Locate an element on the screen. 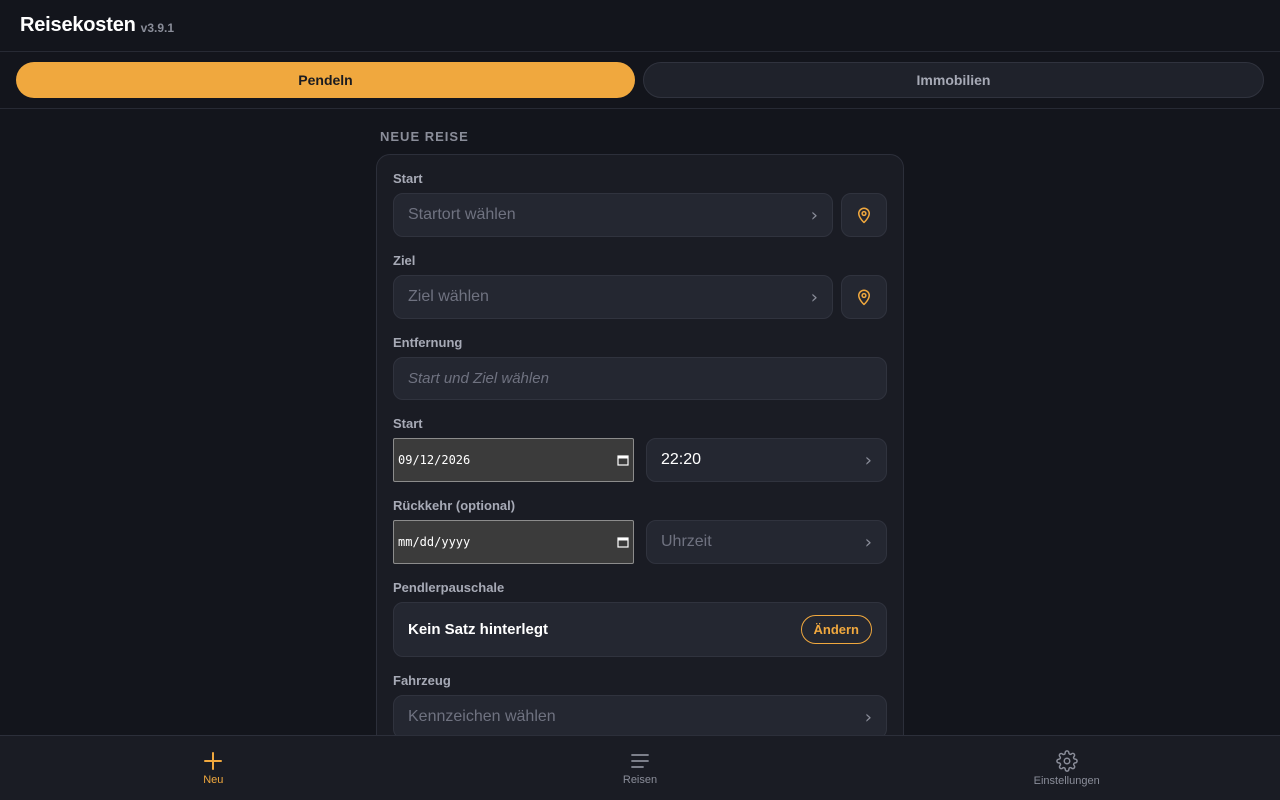 The image size is (1280, 800). nav-item-neu: Neu is located at coordinates (213, 768).